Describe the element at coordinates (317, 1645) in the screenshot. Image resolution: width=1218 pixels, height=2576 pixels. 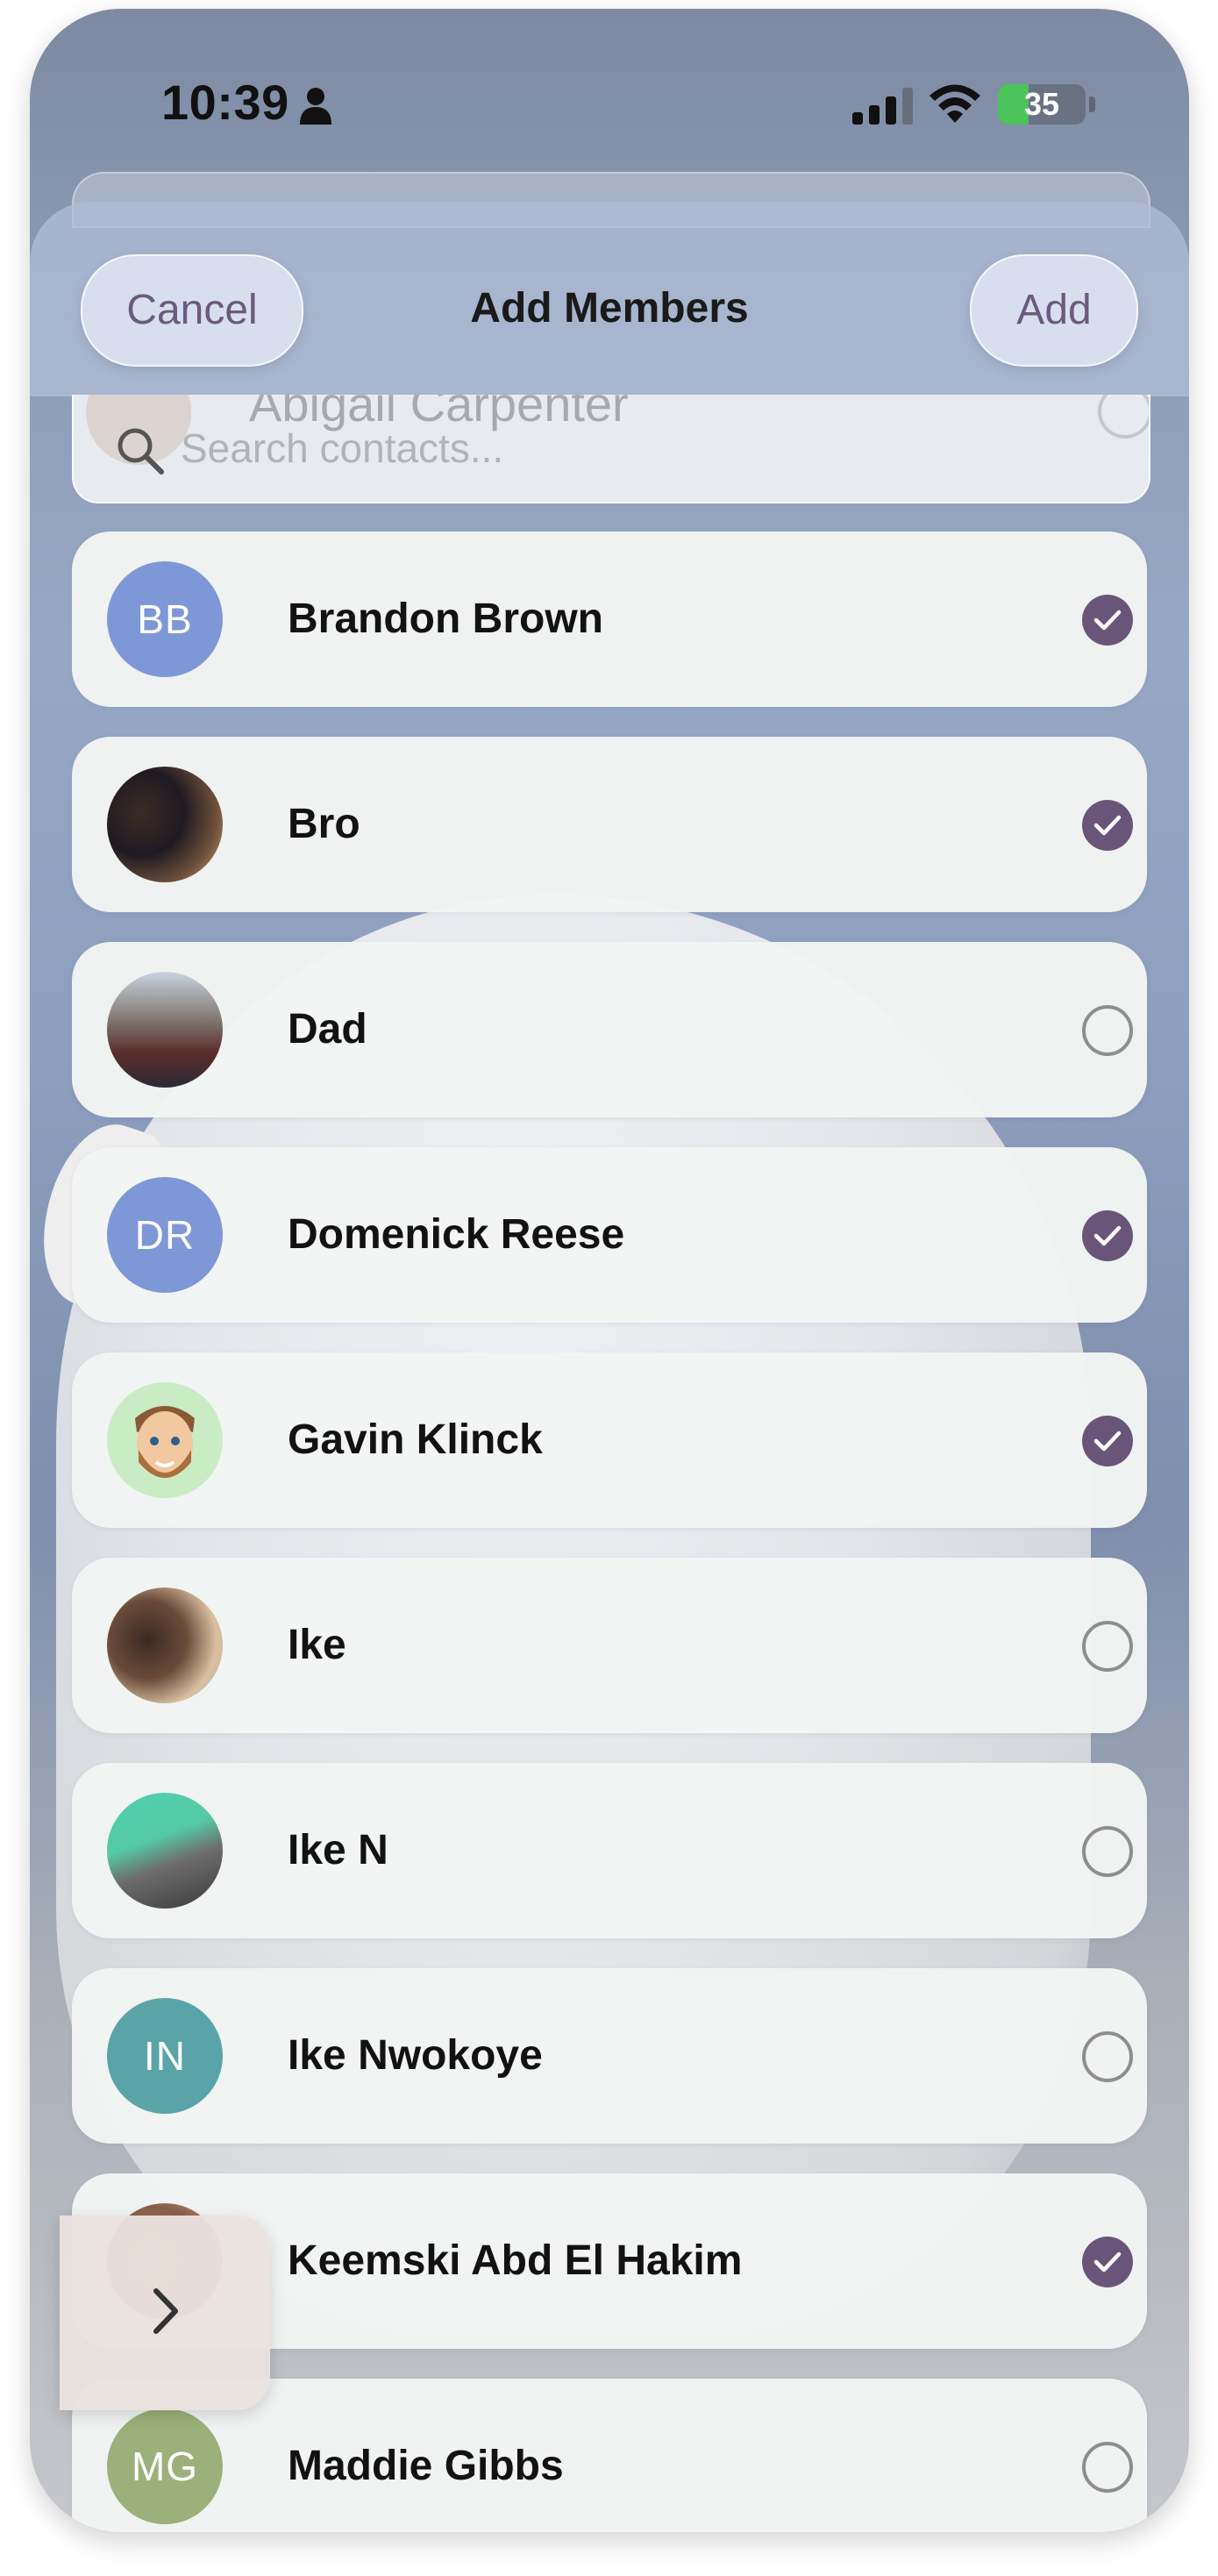
I see `contact-name: Ike` at that location.